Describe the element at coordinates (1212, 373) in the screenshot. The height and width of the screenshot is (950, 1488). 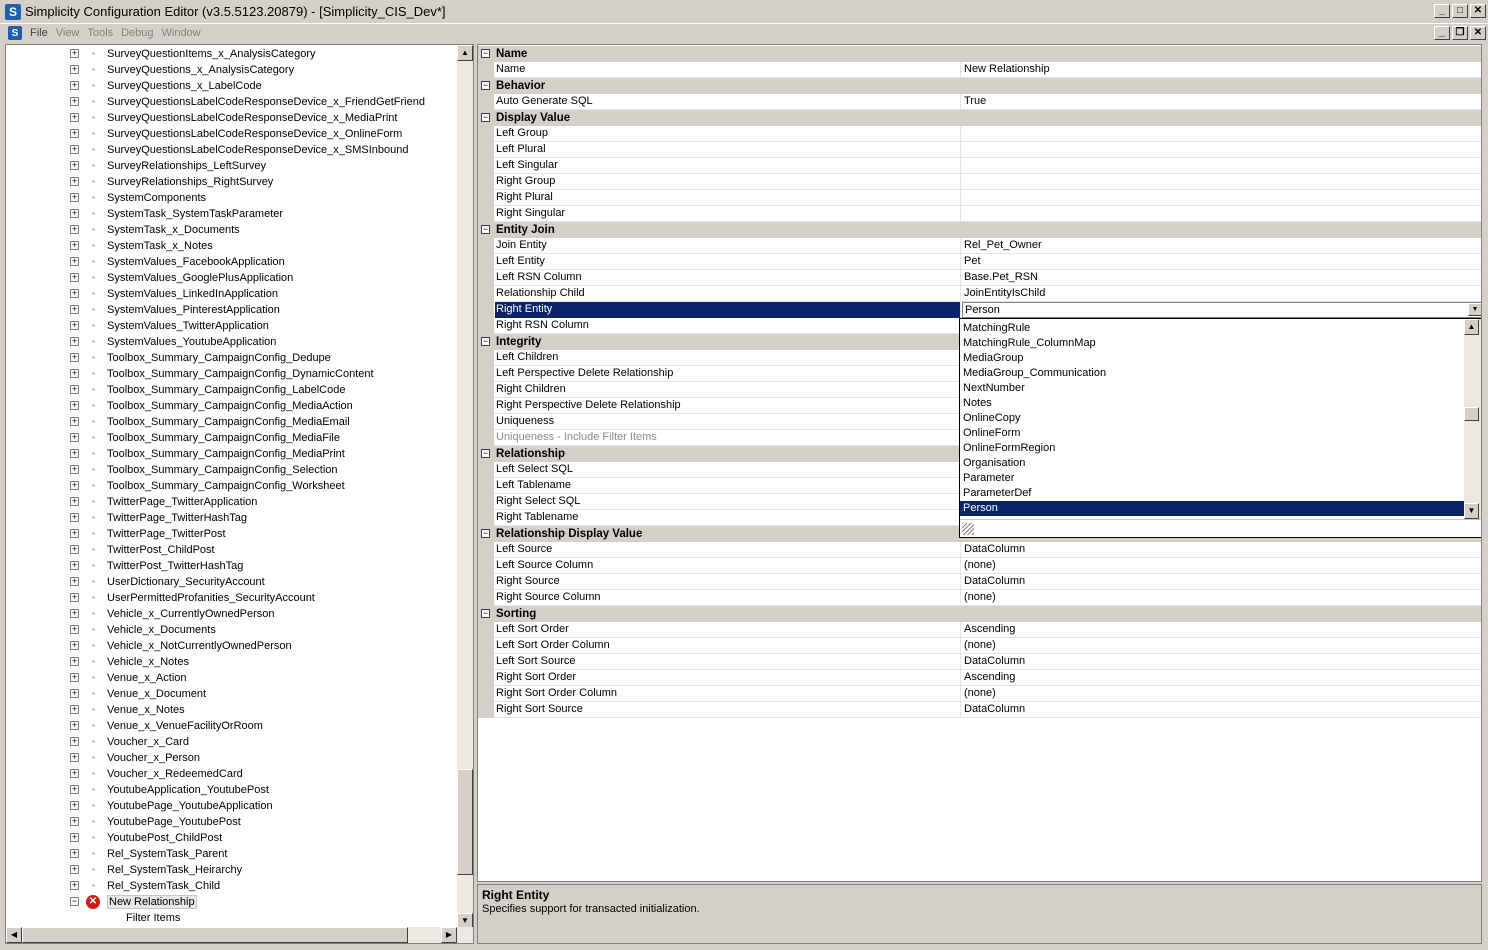
I see `dropdown-option: MediaGroup_Communication` at that location.